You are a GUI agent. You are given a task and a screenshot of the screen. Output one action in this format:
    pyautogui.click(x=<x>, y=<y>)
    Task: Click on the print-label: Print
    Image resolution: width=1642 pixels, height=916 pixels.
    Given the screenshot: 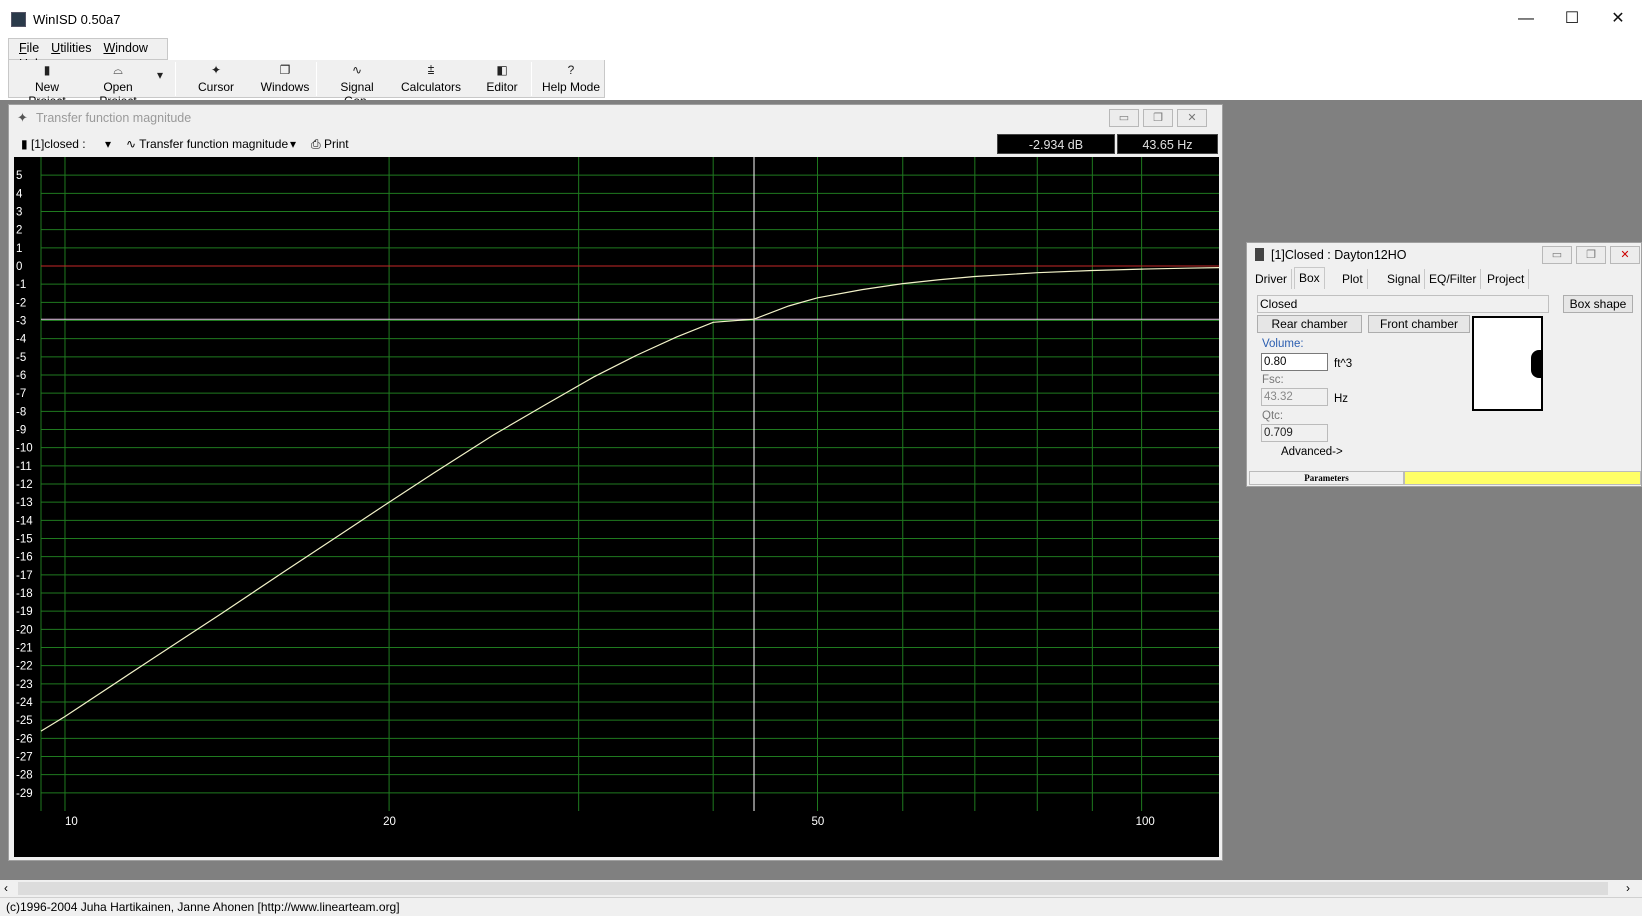 What is the action you would take?
    pyautogui.click(x=336, y=144)
    